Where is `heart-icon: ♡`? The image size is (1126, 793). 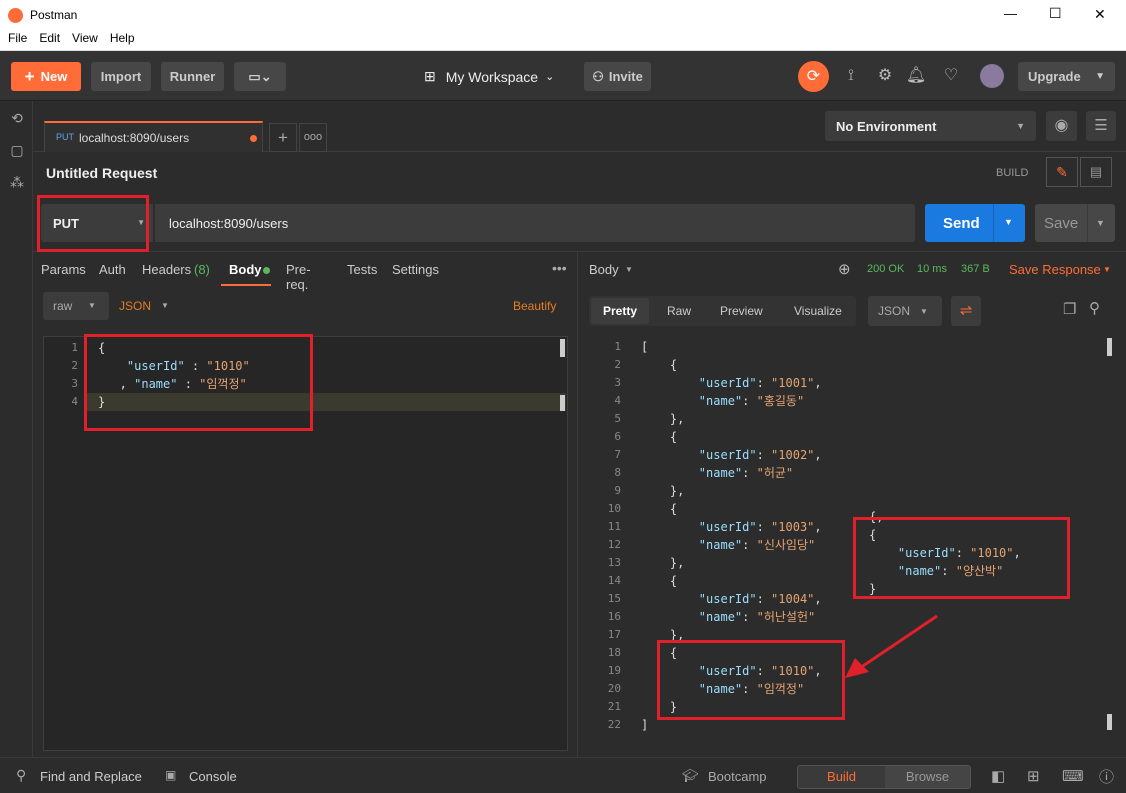 heart-icon: ♡ is located at coordinates (951, 76).